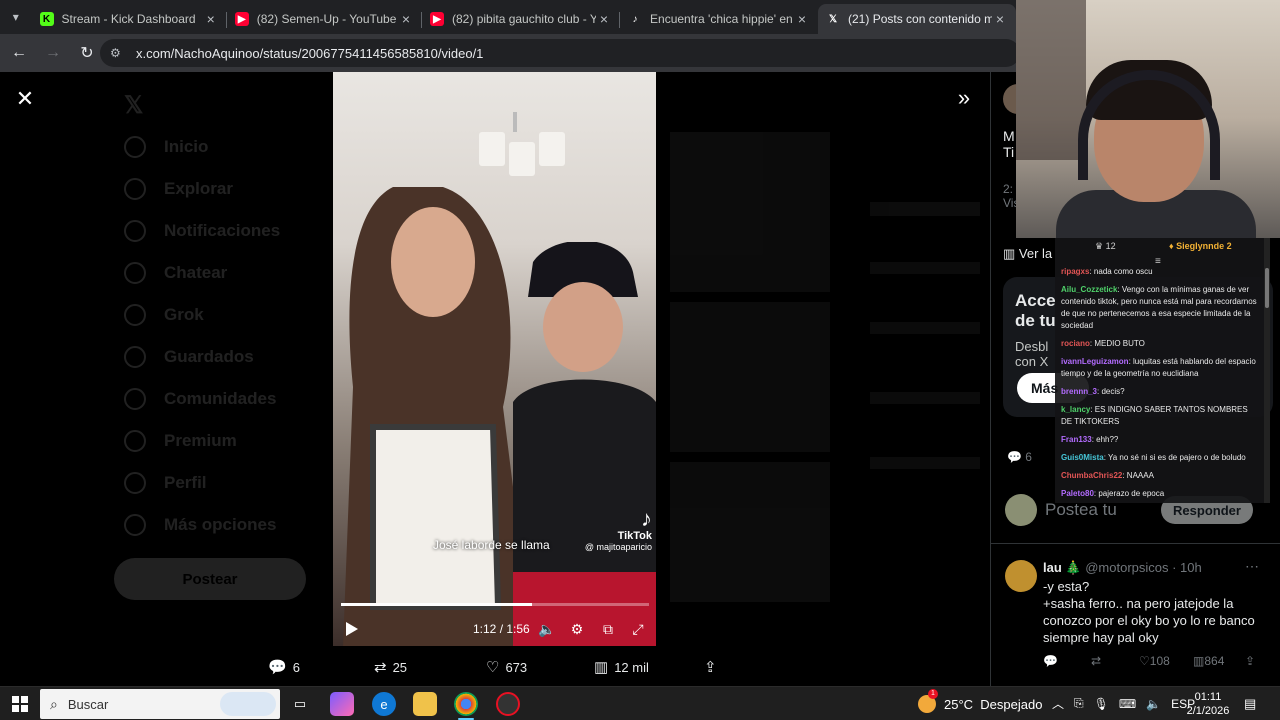  What do you see at coordinates (1082, 457) in the screenshot?
I see `chat-username: Guis0Mista` at bounding box center [1082, 457].